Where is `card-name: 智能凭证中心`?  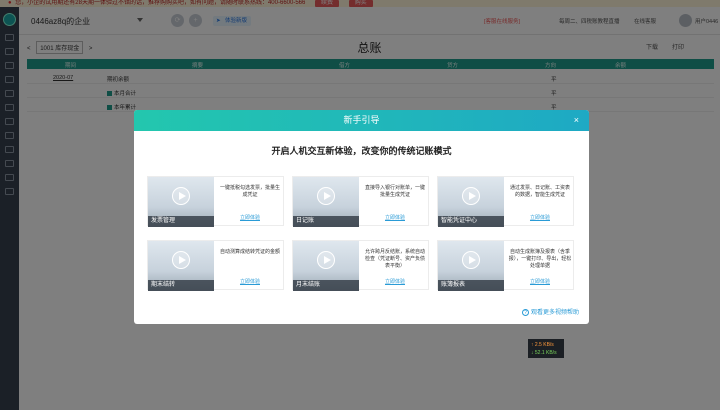 card-name: 智能凭证中心 is located at coordinates (471, 221).